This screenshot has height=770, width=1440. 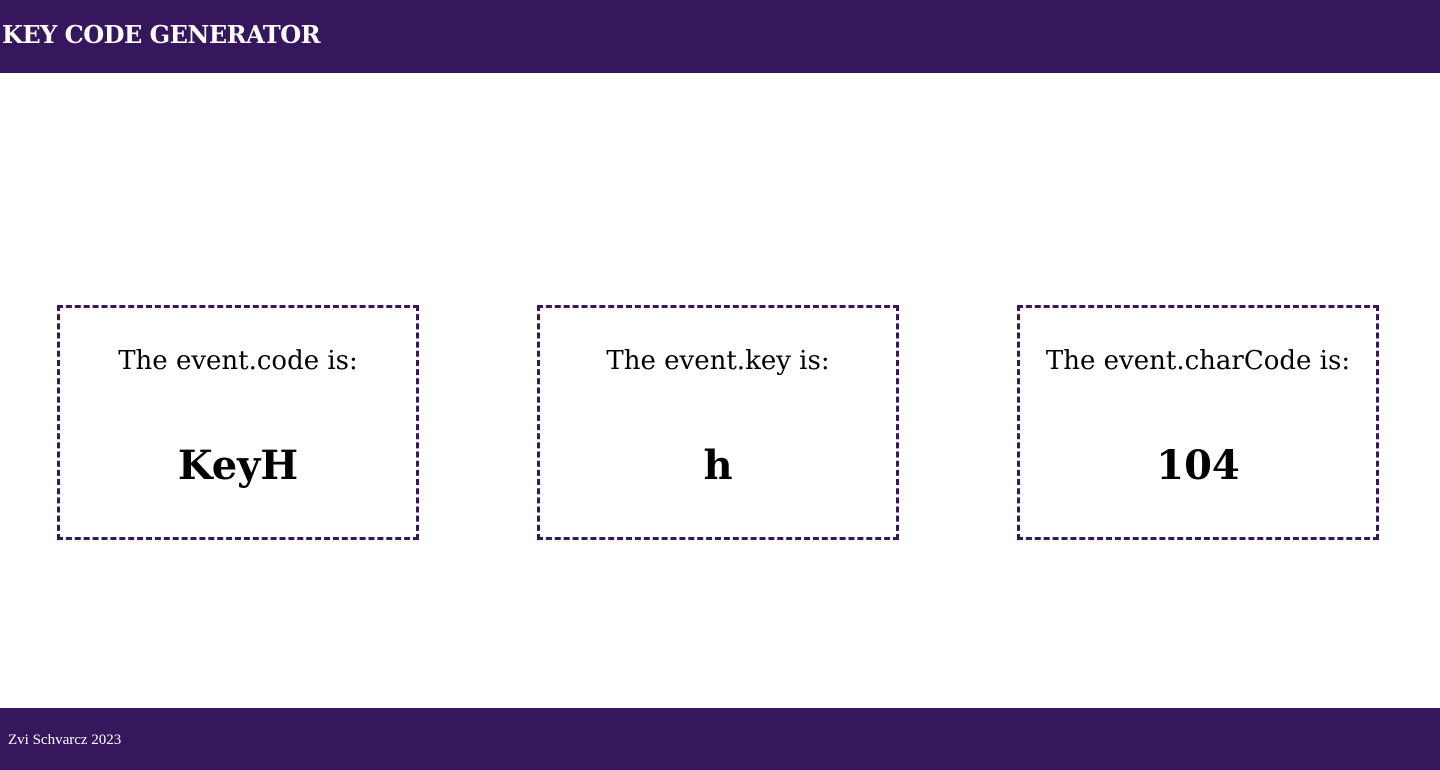 What do you see at coordinates (238, 361) in the screenshot?
I see `event-code-label: The event.code is:` at bounding box center [238, 361].